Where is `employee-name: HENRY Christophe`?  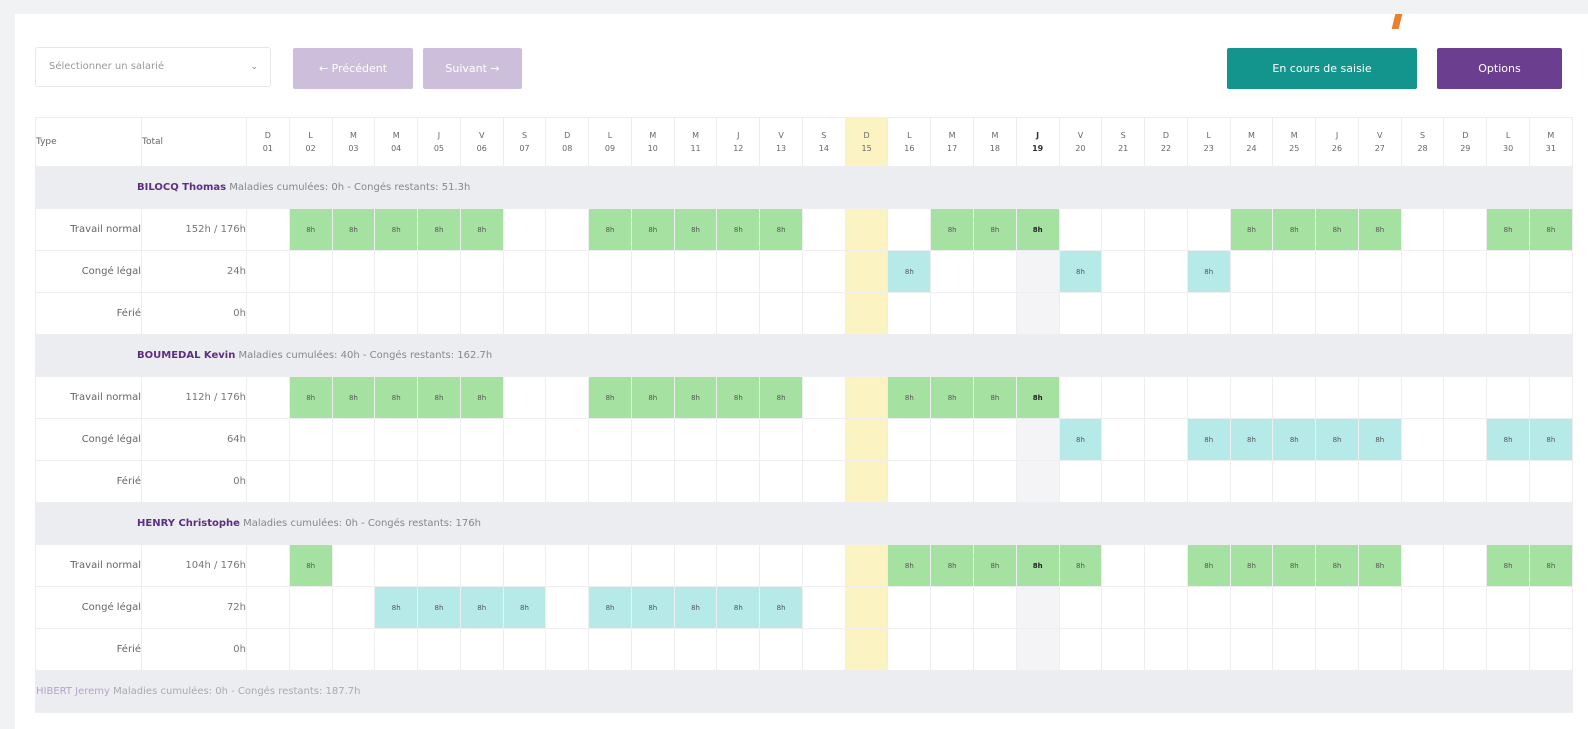
employee-name: HENRY Christophe is located at coordinates (138, 523).